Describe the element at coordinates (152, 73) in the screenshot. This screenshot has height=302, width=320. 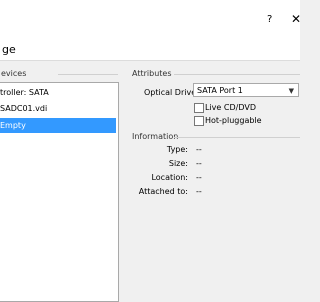
I see `attributes-label: Attributes` at that location.